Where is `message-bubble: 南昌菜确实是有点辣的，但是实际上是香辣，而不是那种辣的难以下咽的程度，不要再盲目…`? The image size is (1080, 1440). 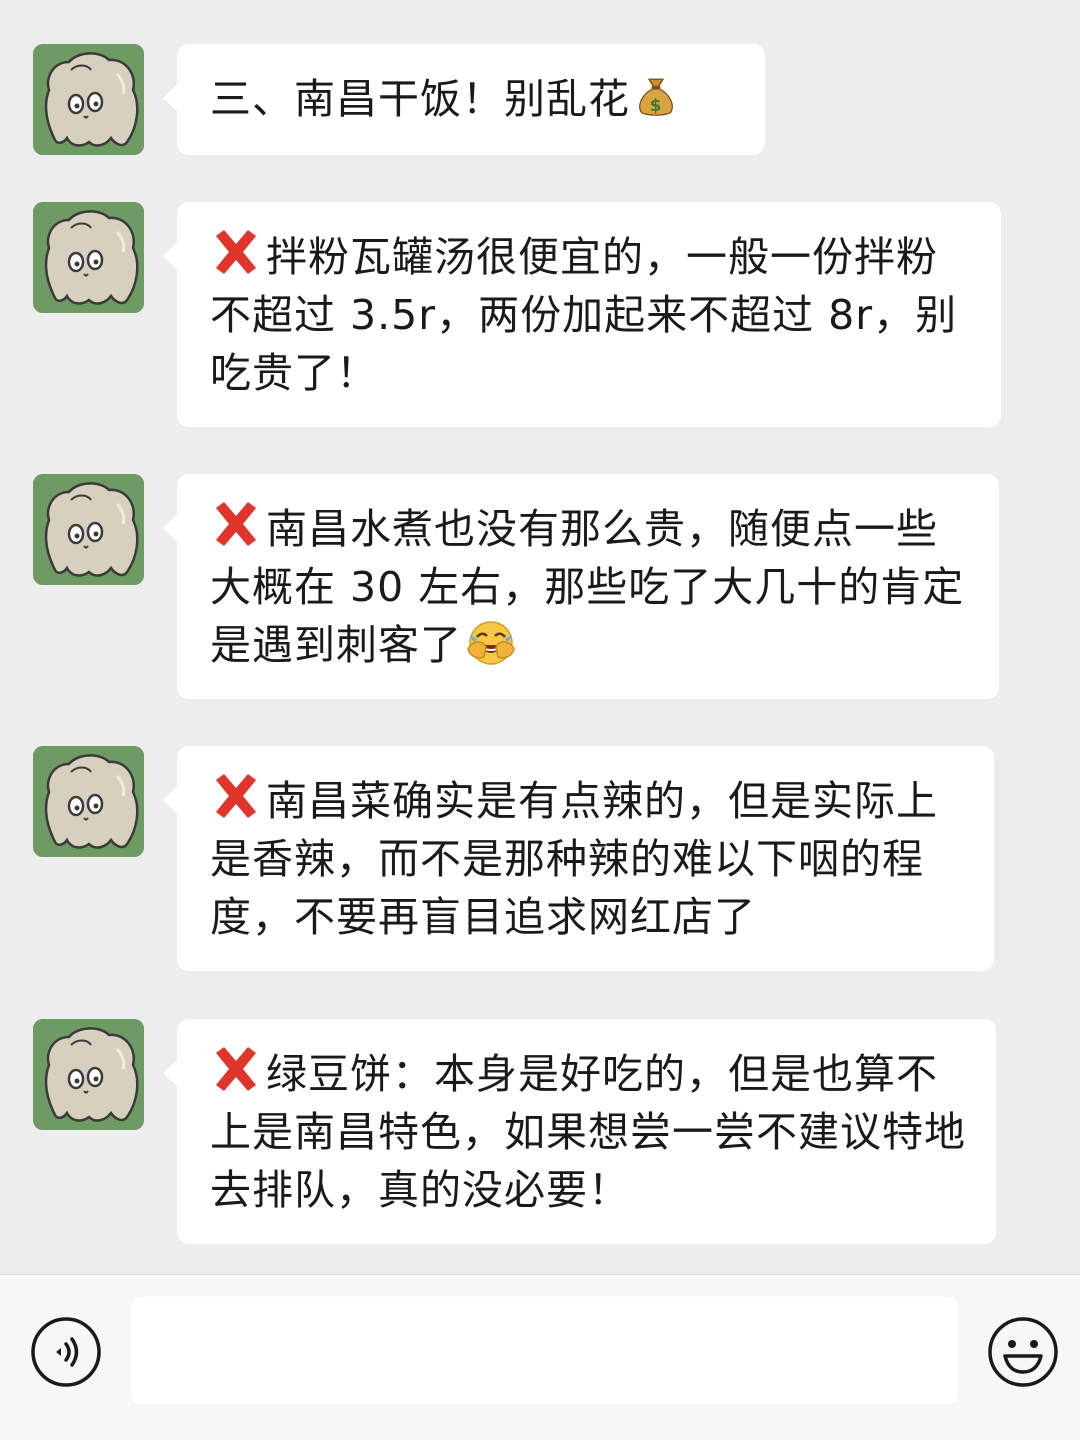 message-bubble: 南昌菜确实是有点辣的，但是实际上是香辣，而不是那种辣的难以下咽的程度，不要再盲目… is located at coordinates (578, 858).